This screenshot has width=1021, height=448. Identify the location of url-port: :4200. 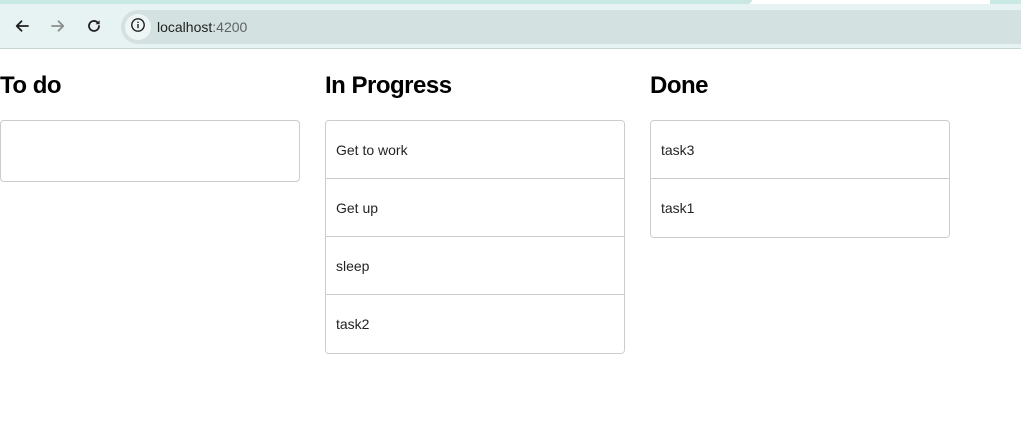
(230, 27).